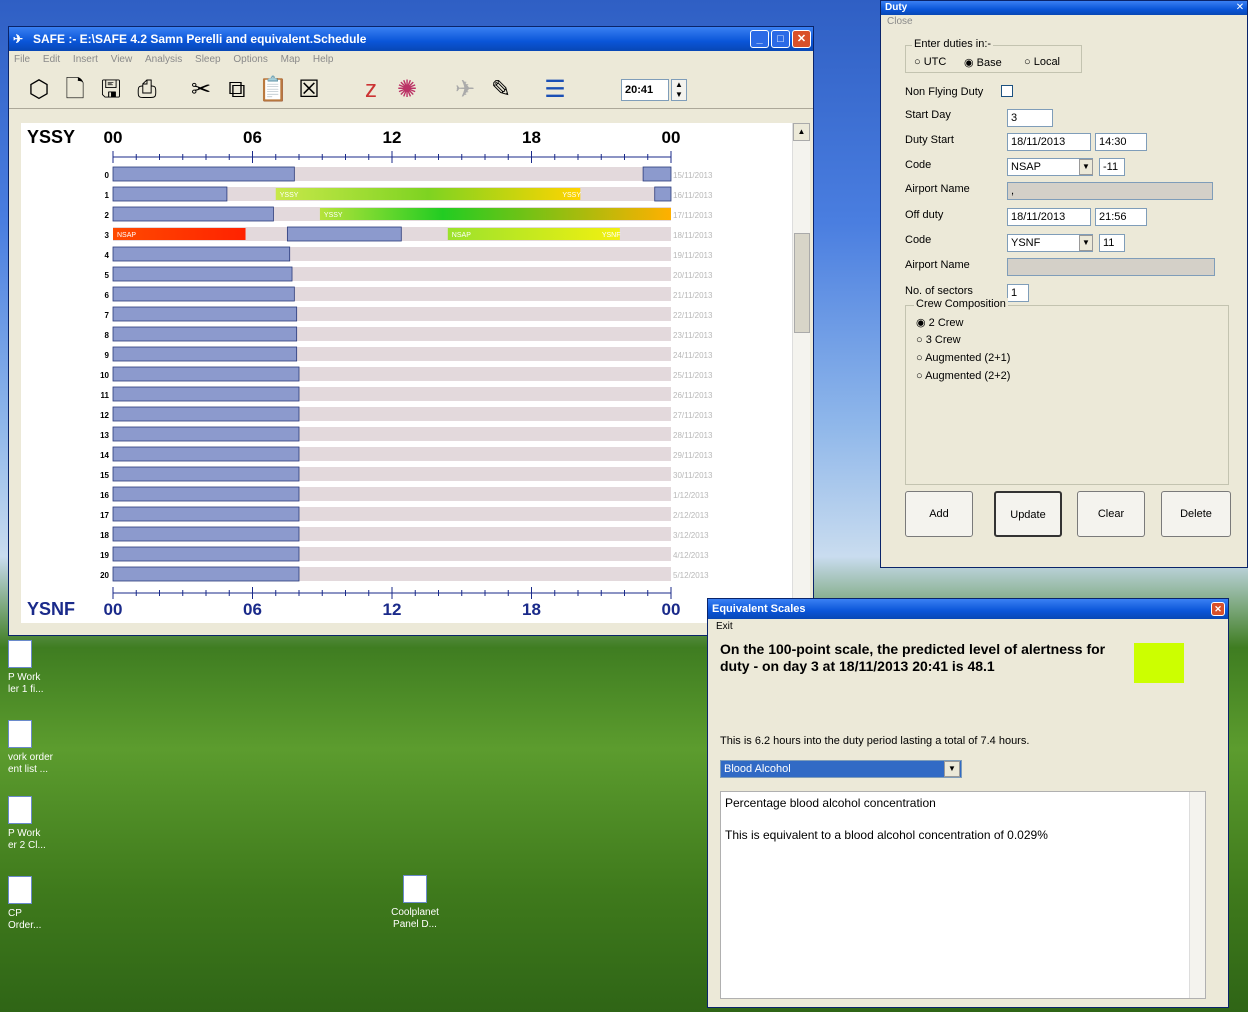  Describe the element at coordinates (1007, 91) in the screenshot. I see `non-flying-checkbox` at that location.